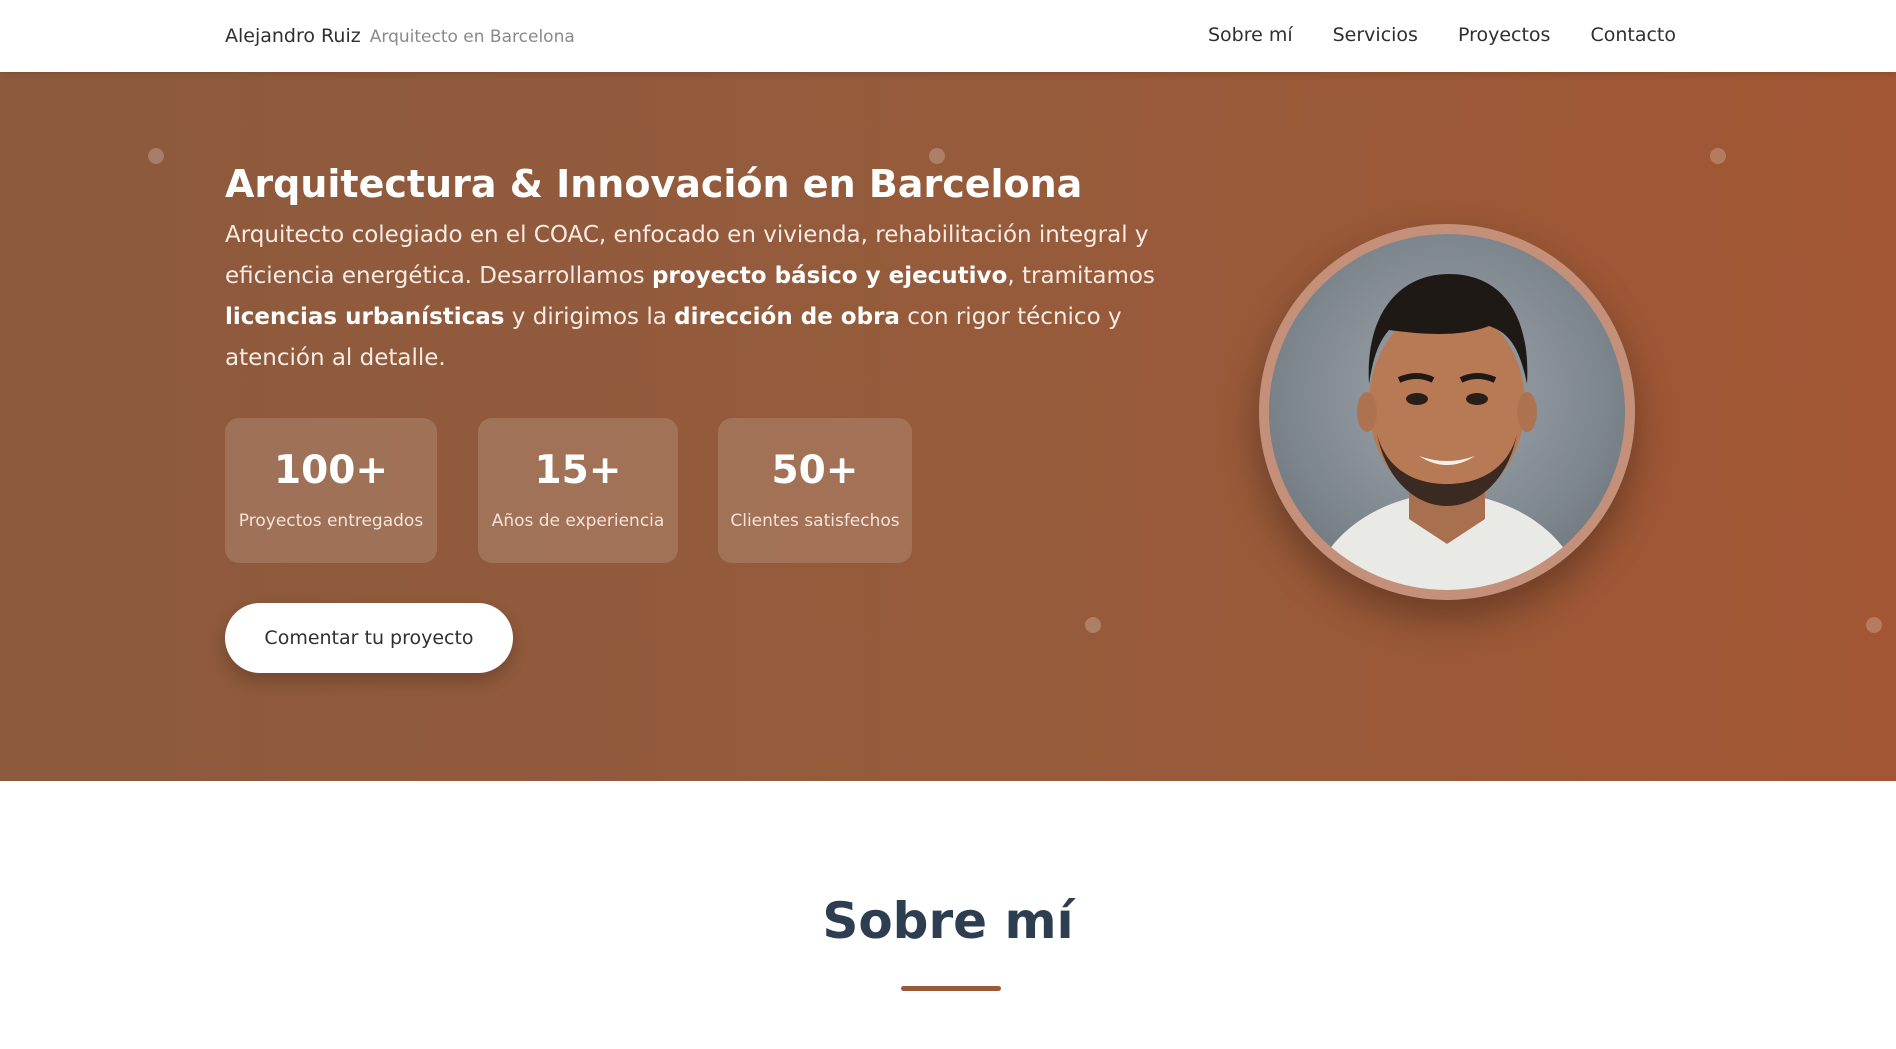  I want to click on hero-title: Arquitectura & Innovación en Barcelona, so click(654, 184).